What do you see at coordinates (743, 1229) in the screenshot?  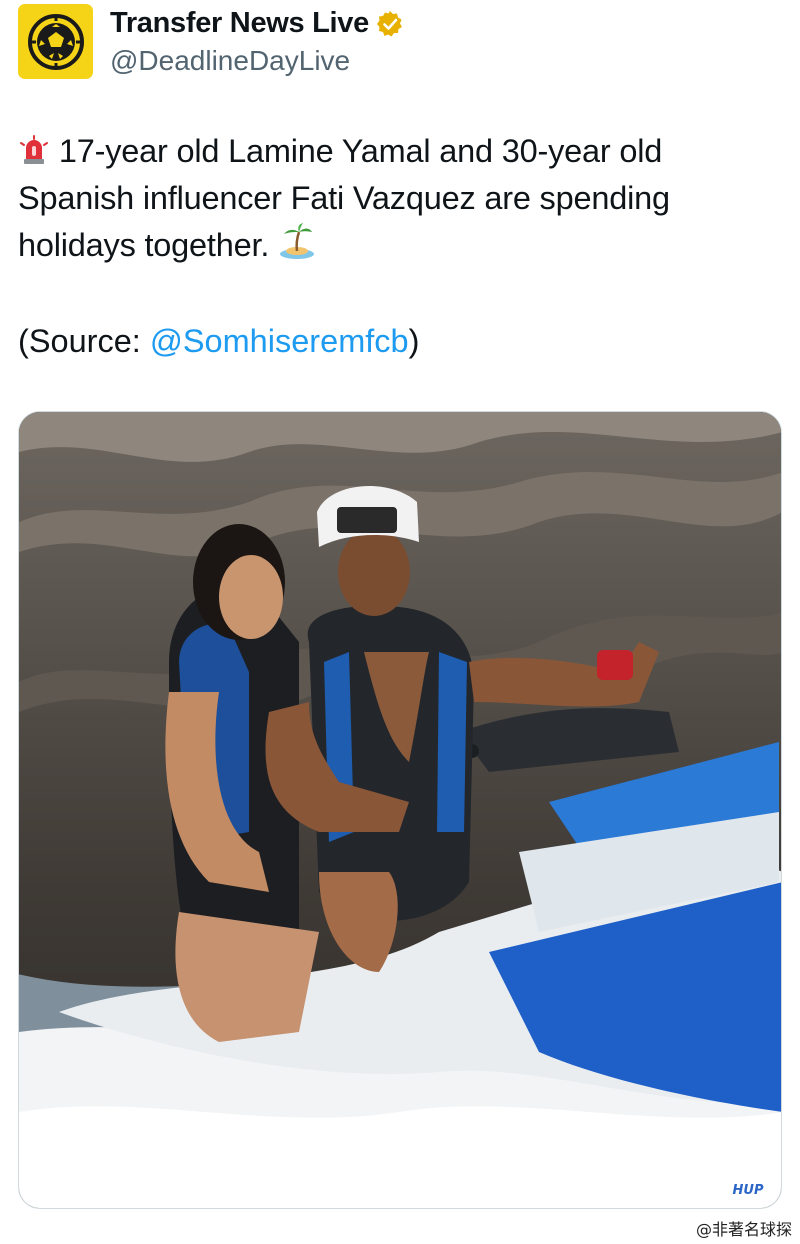 I see `watermark-text: @非著名球探` at bounding box center [743, 1229].